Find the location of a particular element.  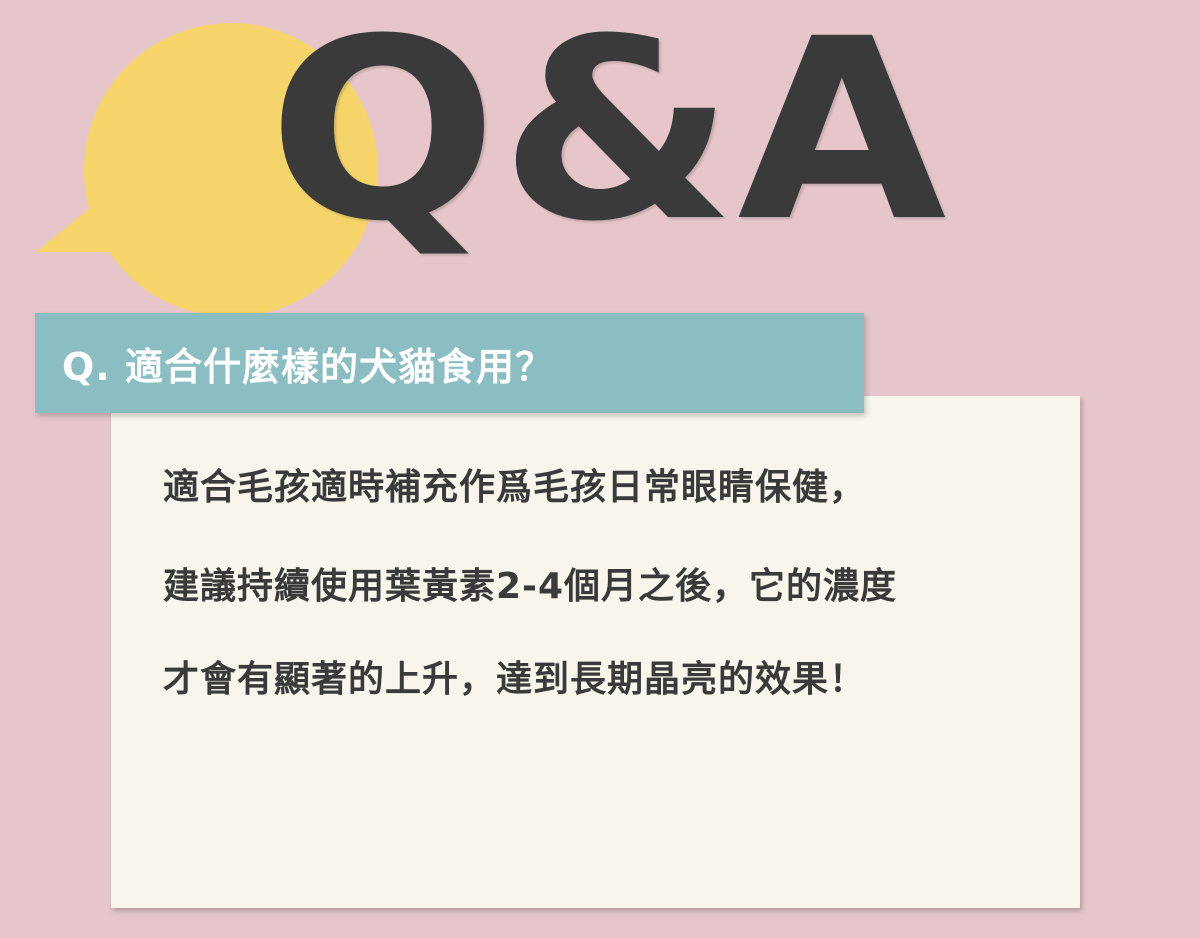

question-text: Q. 適合什麼樣的犬貓食用？ is located at coordinates (308, 366).